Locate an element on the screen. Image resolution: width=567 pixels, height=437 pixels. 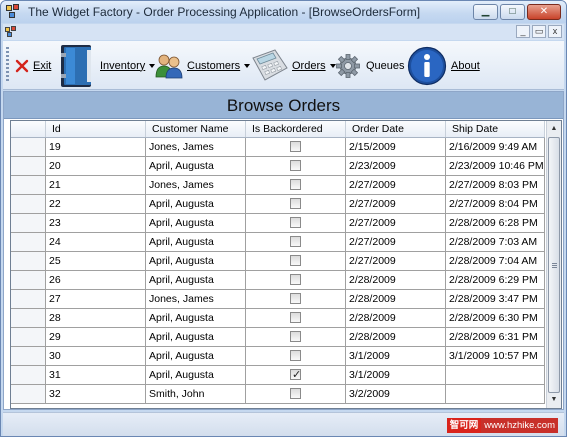
maximize-button: □ is located at coordinates (512, 12).